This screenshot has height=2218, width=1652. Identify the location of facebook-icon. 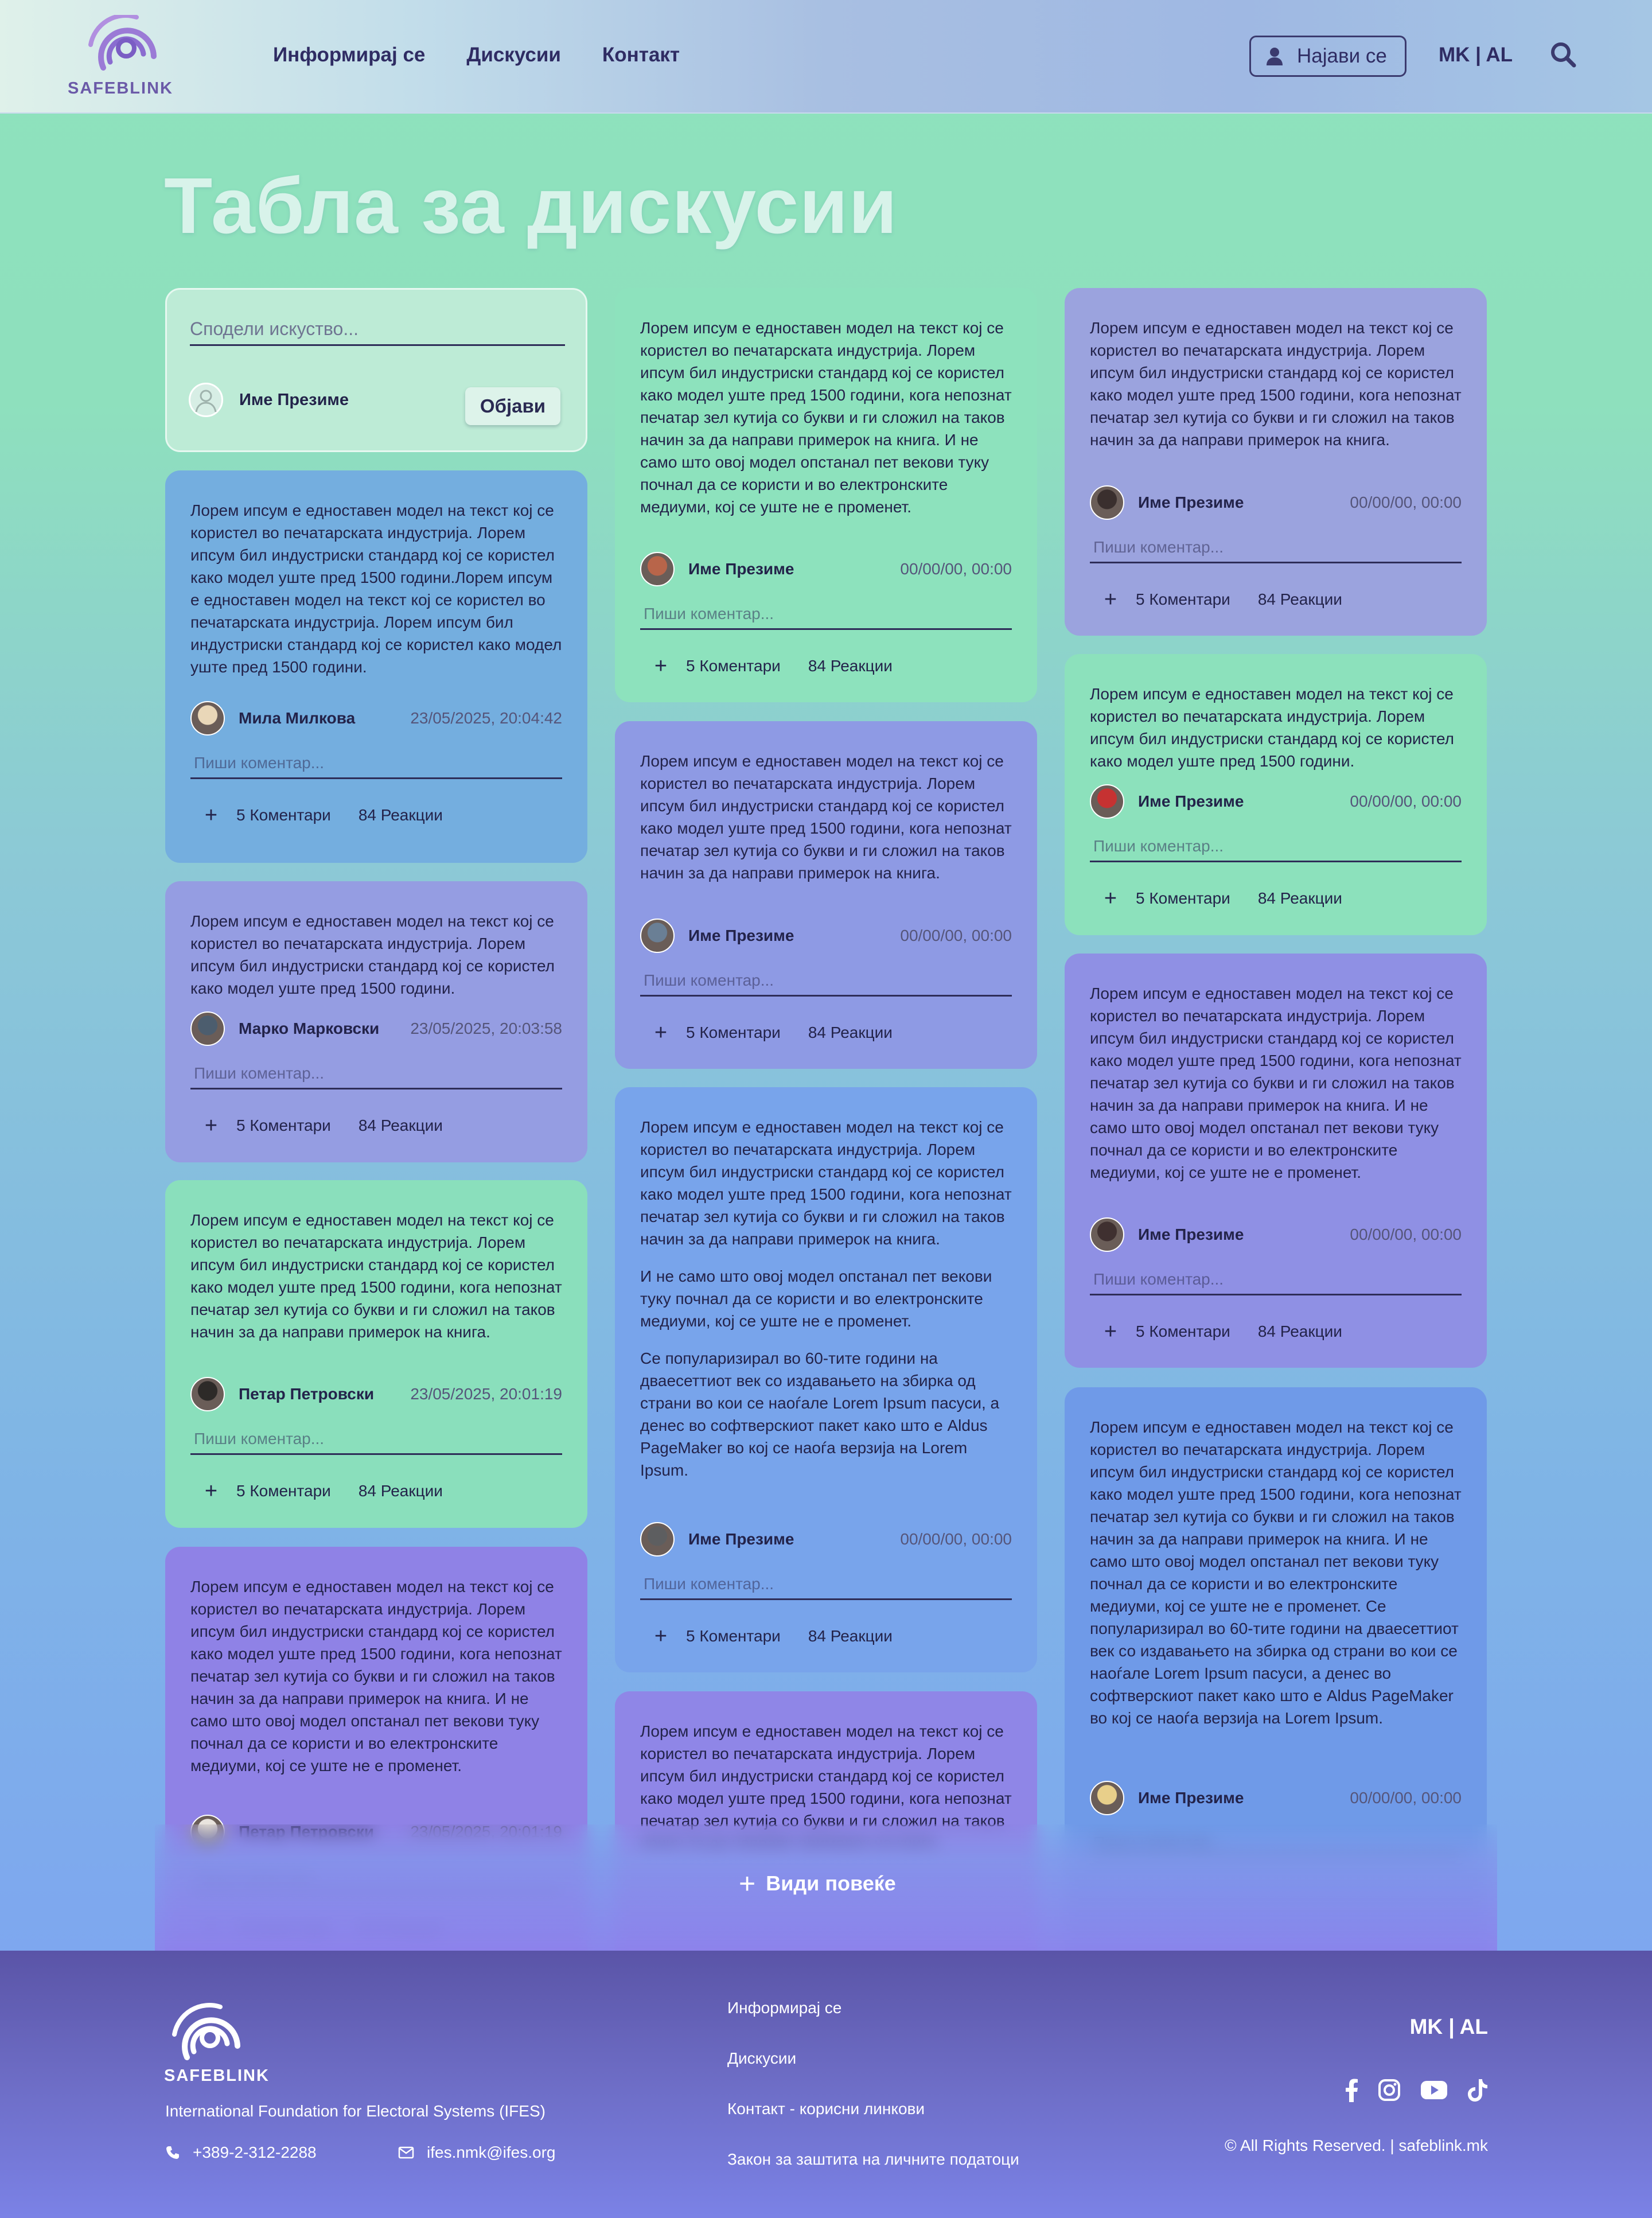
(1351, 2090).